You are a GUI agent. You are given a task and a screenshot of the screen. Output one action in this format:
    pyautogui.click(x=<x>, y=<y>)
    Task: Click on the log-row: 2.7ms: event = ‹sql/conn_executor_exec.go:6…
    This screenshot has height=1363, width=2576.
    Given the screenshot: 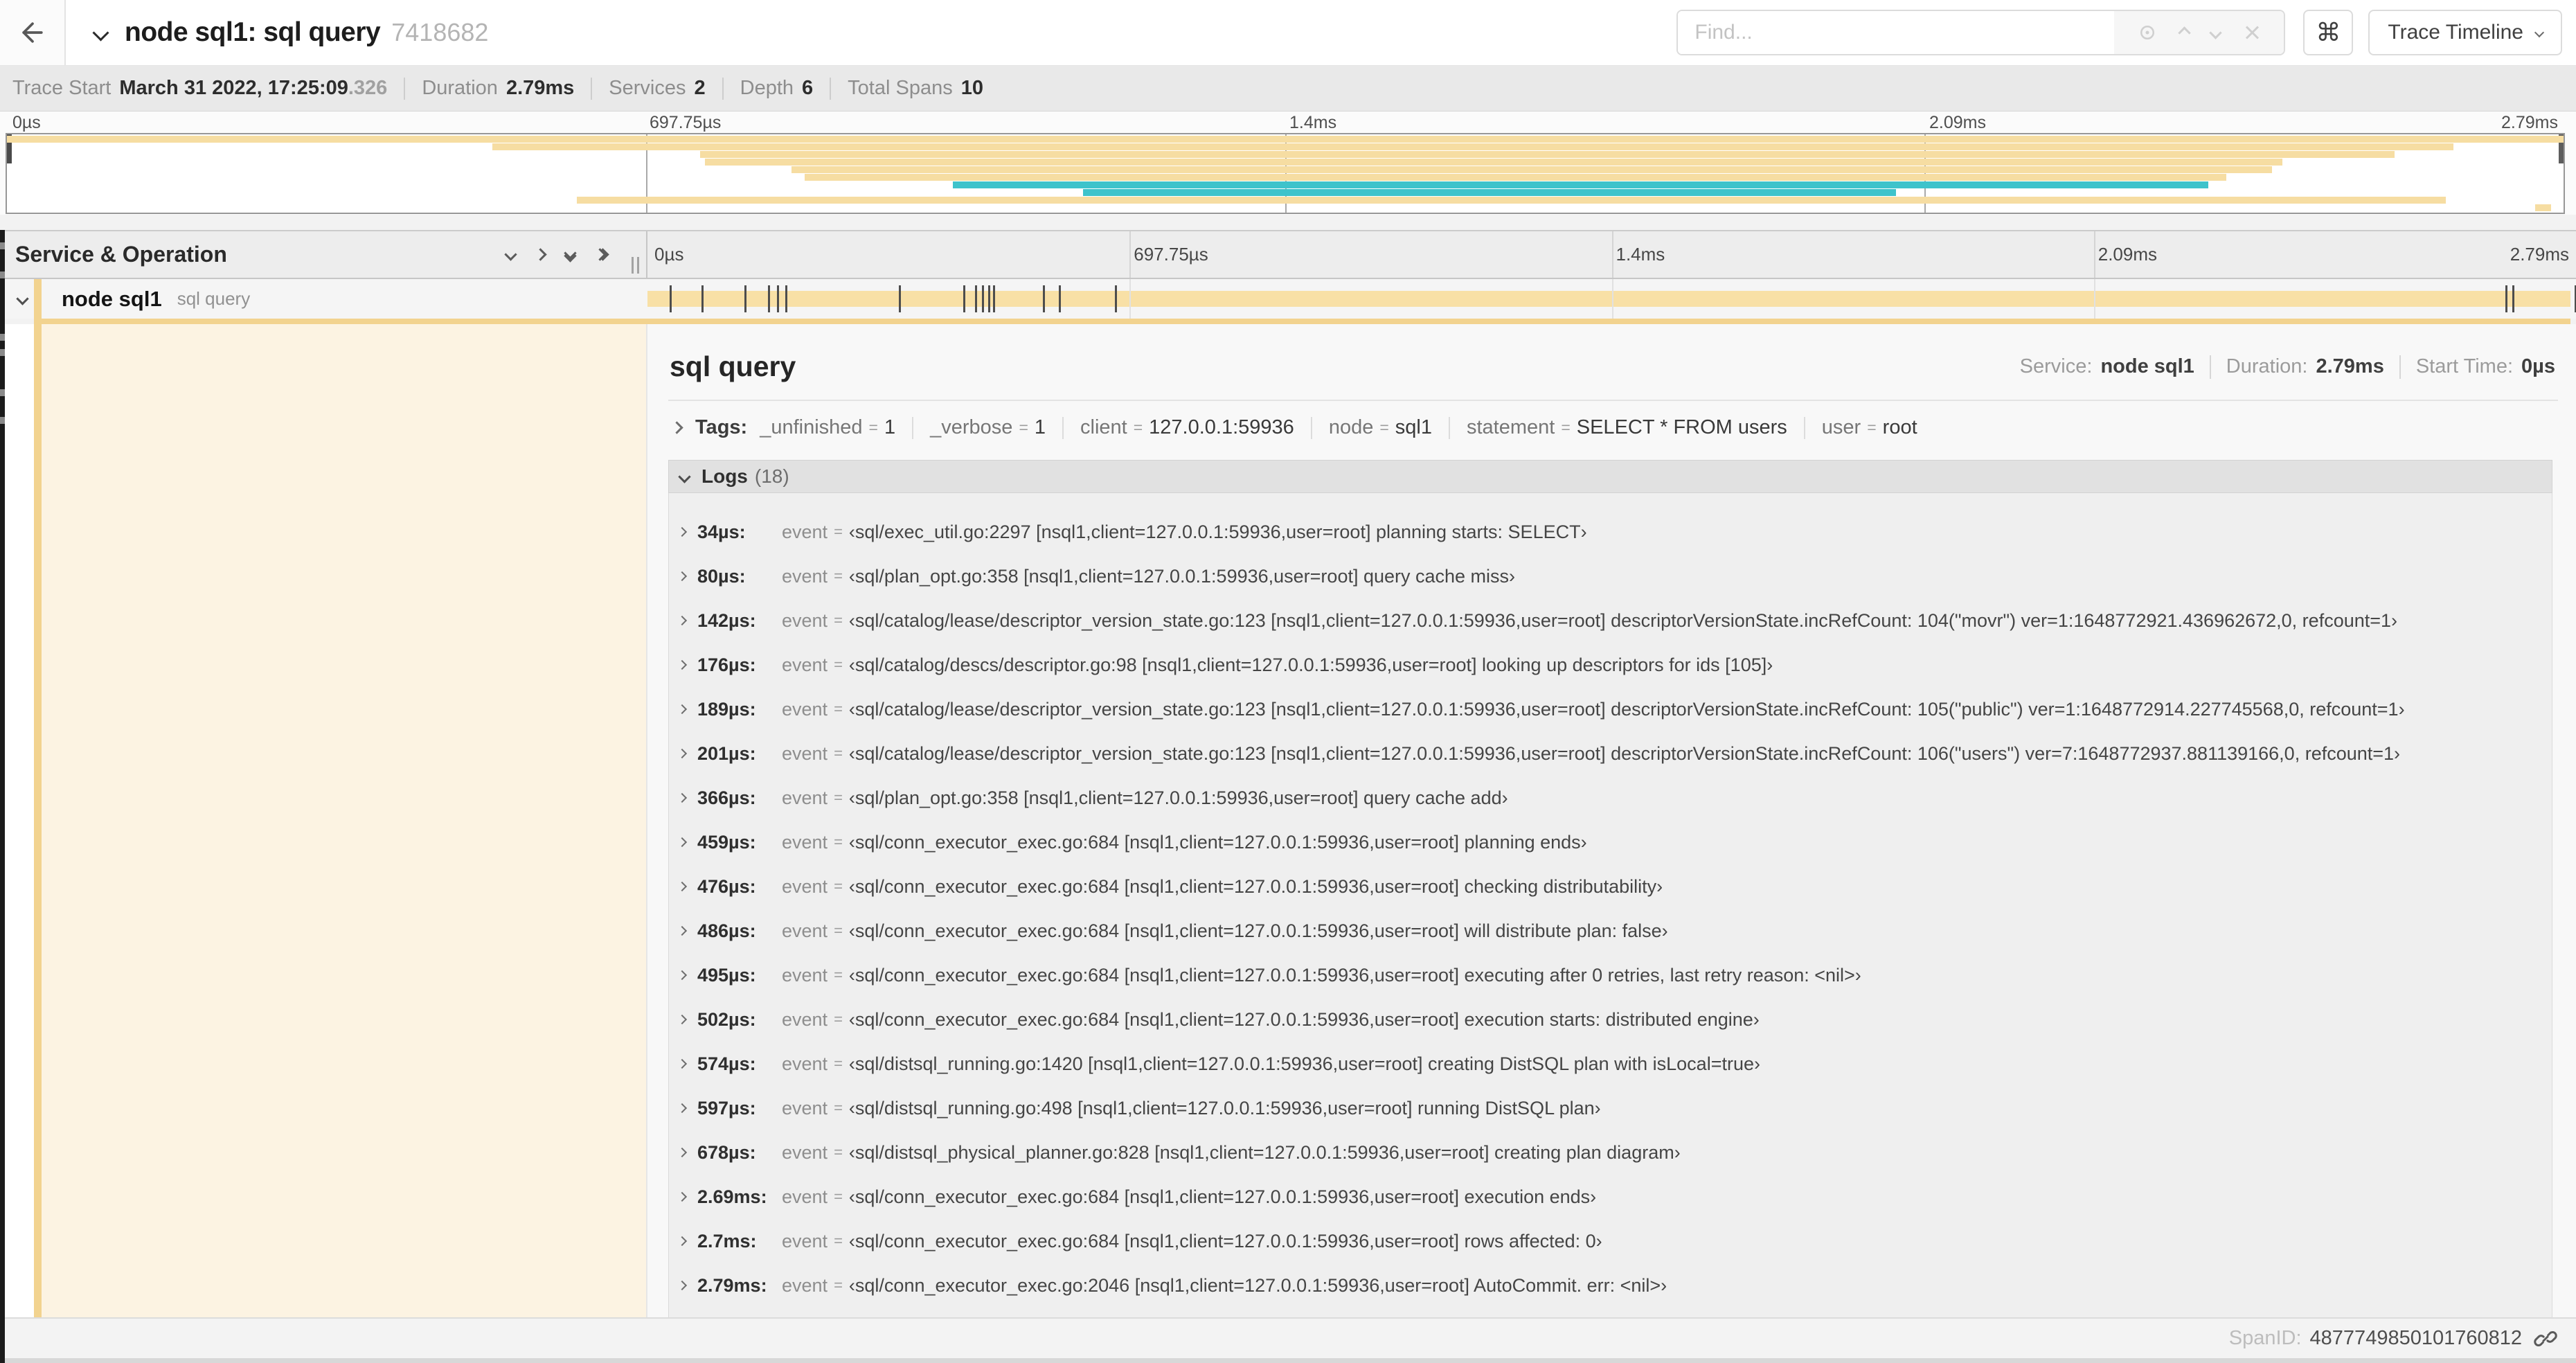 What is the action you would take?
    pyautogui.click(x=1615, y=1241)
    